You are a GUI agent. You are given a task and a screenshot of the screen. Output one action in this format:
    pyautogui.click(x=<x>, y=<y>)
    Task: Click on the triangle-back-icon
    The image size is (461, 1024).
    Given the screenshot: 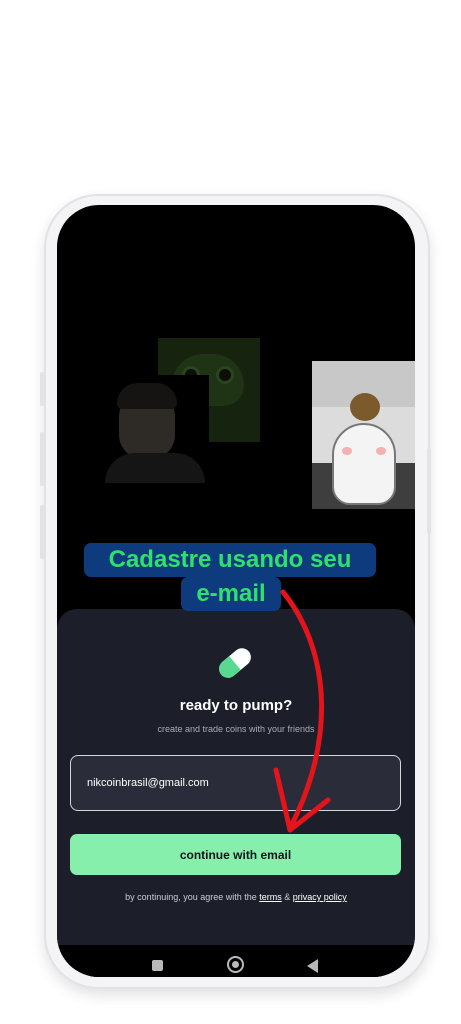 What is the action you would take?
    pyautogui.click(x=312, y=966)
    